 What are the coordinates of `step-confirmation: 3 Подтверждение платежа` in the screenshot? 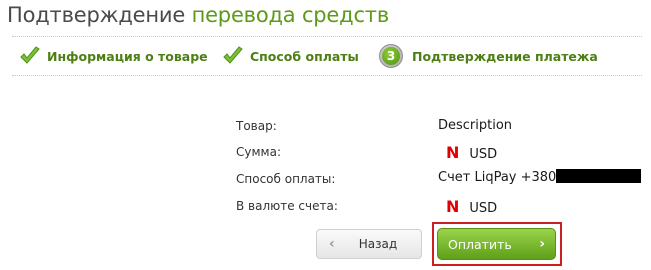 It's located at (488, 56).